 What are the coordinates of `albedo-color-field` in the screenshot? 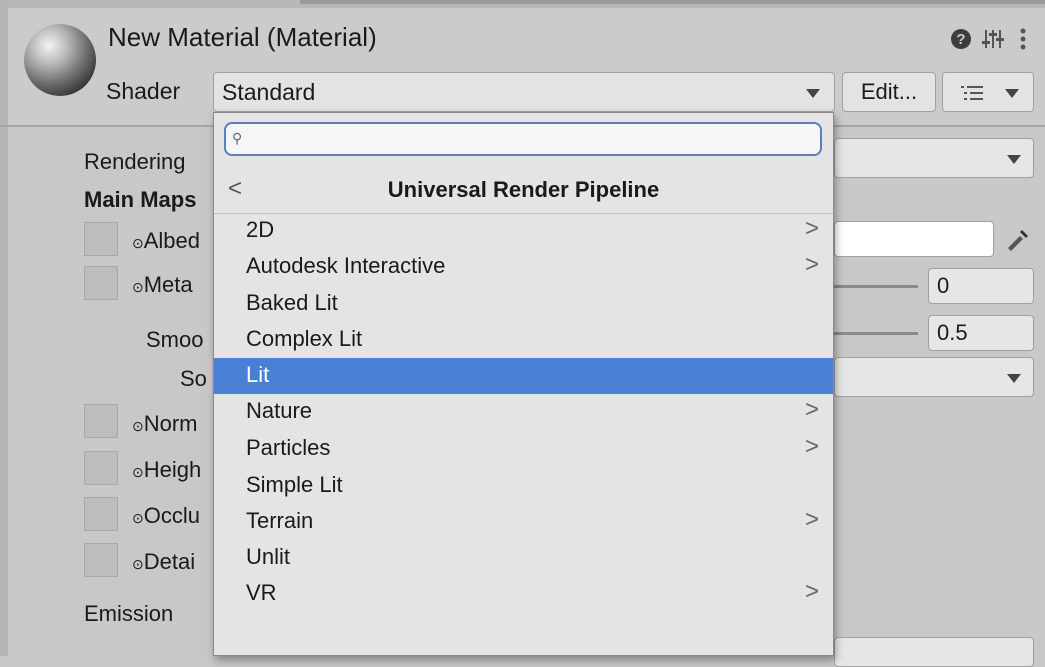 It's located at (914, 239).